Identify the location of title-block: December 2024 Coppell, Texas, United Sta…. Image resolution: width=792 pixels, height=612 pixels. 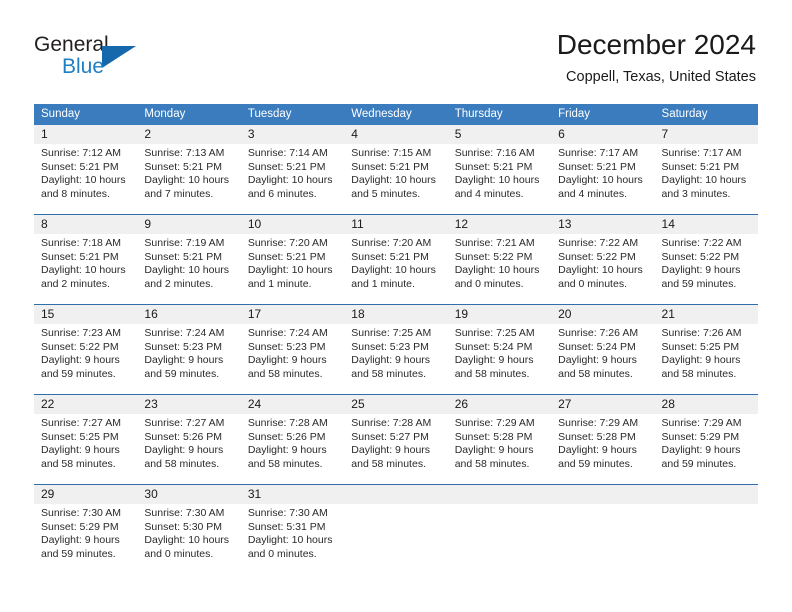
(656, 57).